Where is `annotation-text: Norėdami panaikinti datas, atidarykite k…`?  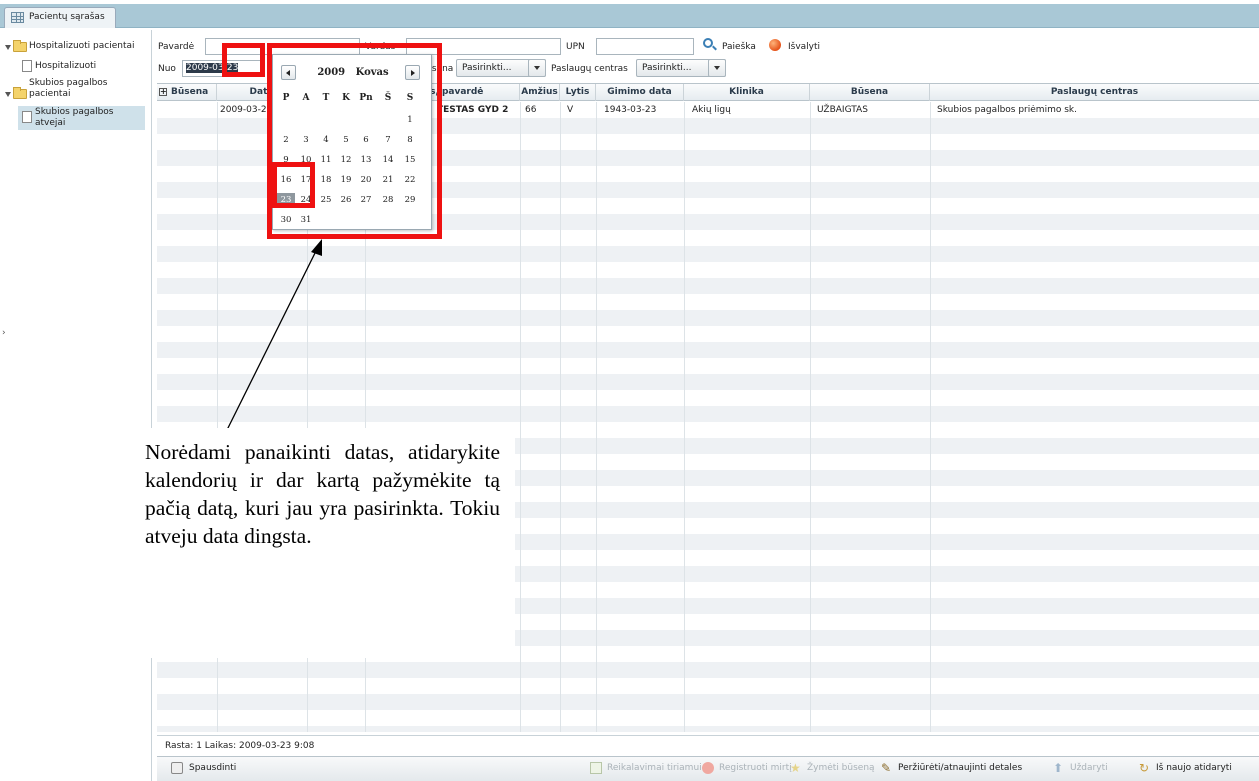
annotation-text: Norėdami panaikinti datas, atidarykite k… is located at coordinates (322, 494).